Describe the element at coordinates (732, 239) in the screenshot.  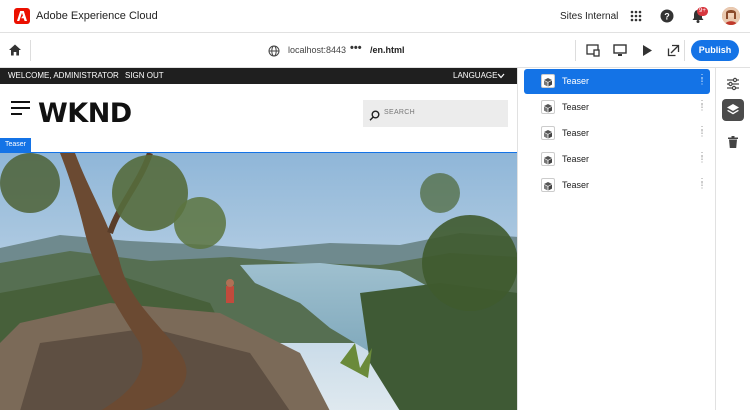
I see `right-rail` at that location.